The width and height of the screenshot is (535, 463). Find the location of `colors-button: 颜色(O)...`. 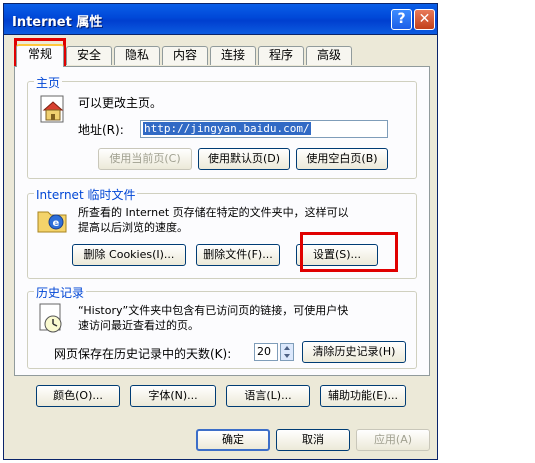

colors-button: 颜色(O)... is located at coordinates (78, 396).